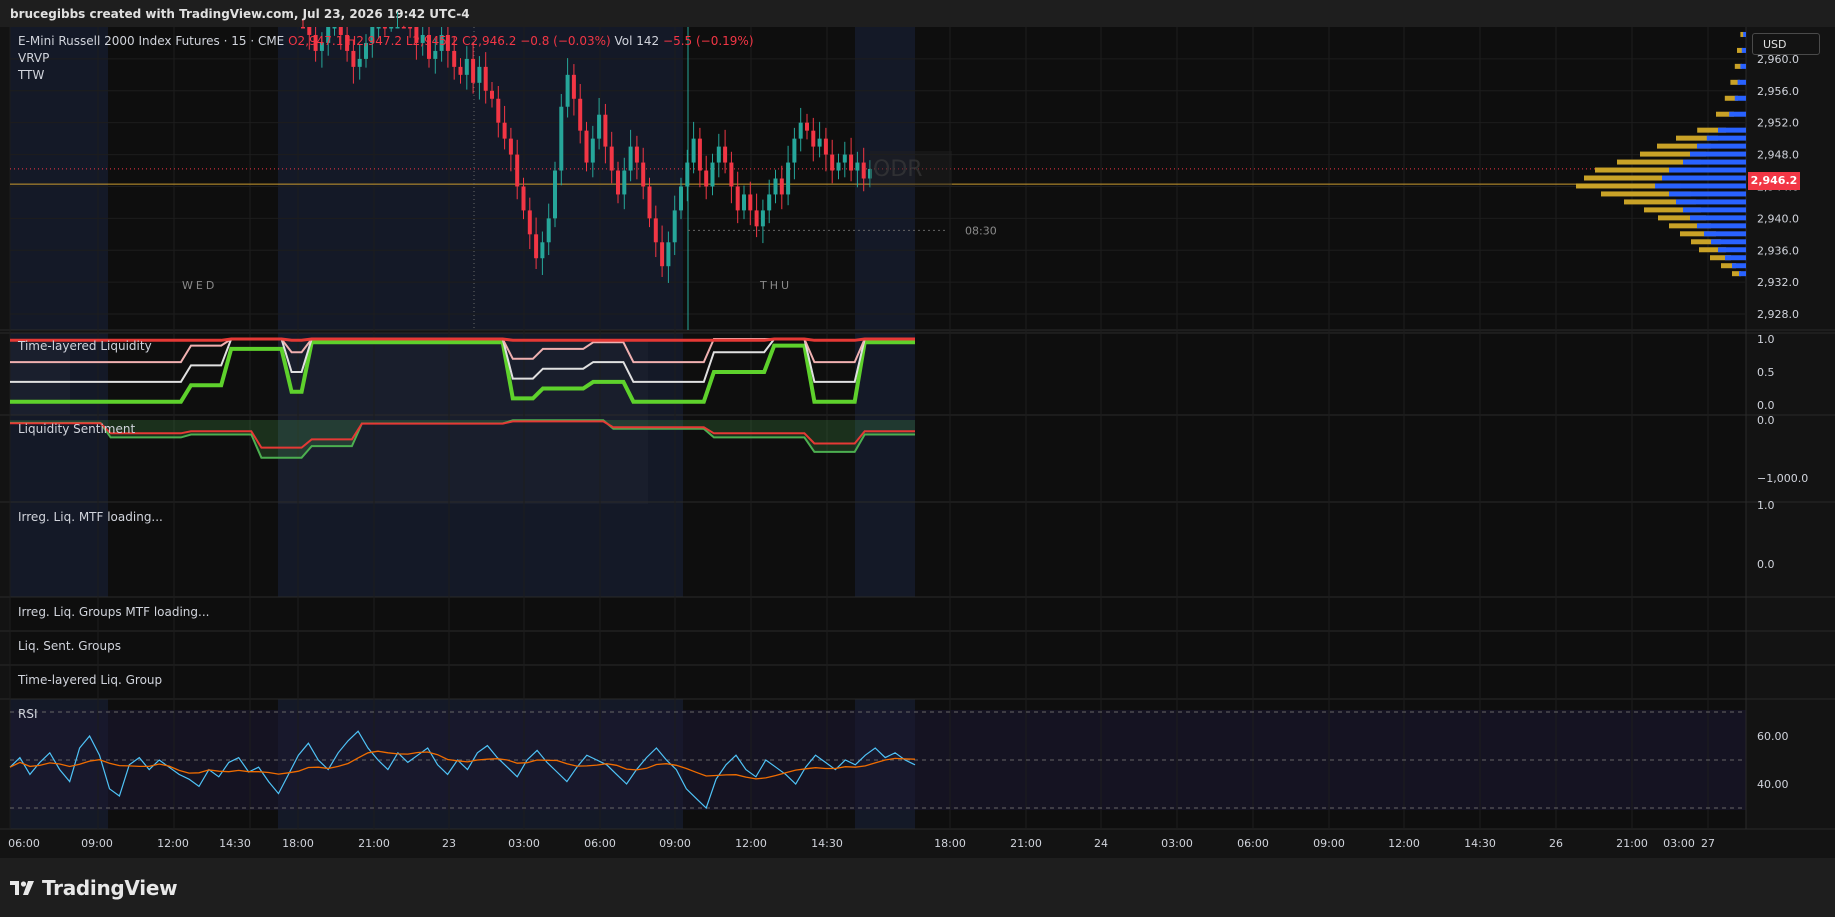 This screenshot has height=917, width=1835. Describe the element at coordinates (600, 843) in the screenshot. I see `time-tick: 06:00` at that location.